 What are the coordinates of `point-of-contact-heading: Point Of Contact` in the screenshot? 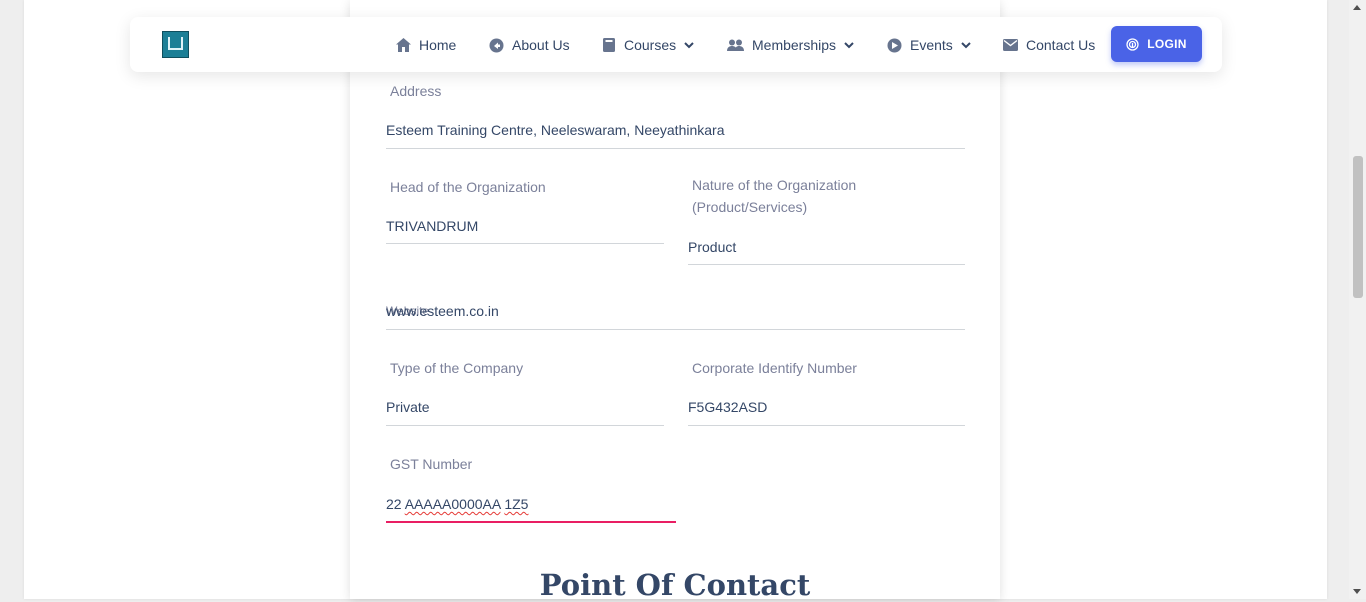 It's located at (675, 585).